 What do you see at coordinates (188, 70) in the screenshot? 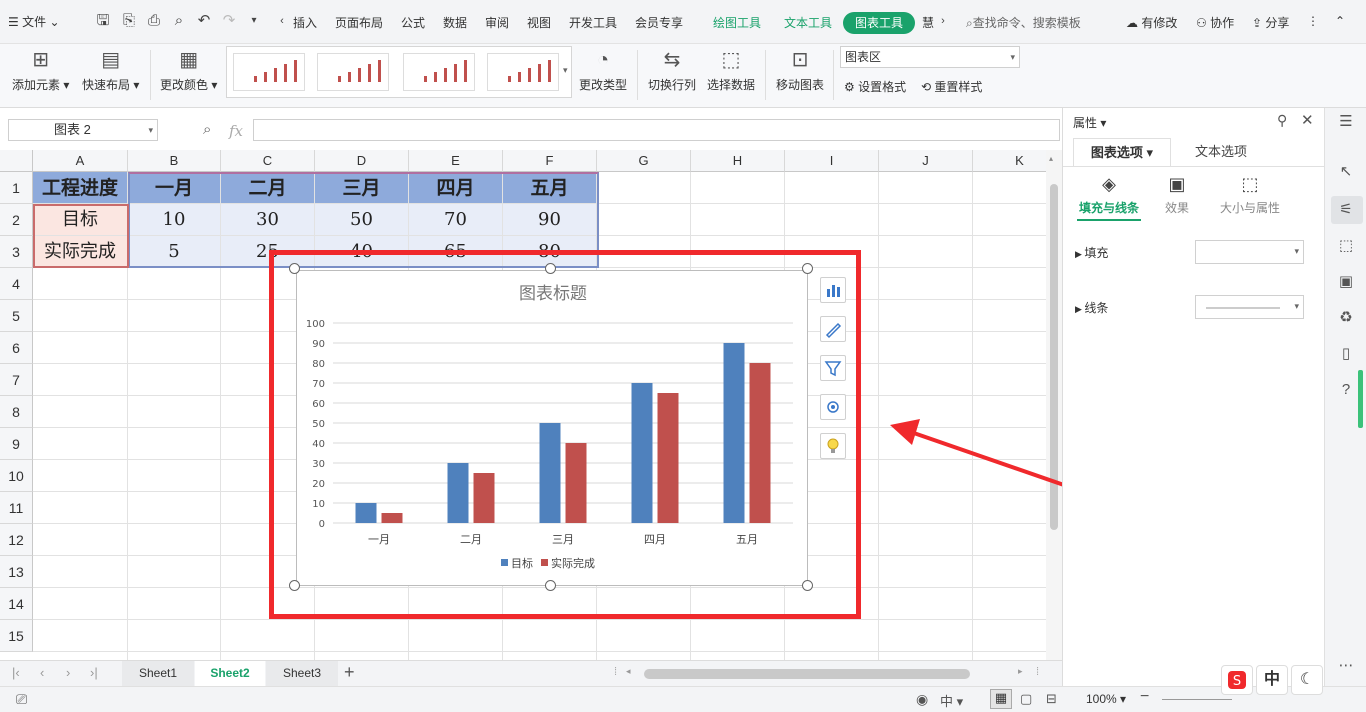
I see `change-color-button: ▦ 更改颜色 ▾` at bounding box center [188, 70].